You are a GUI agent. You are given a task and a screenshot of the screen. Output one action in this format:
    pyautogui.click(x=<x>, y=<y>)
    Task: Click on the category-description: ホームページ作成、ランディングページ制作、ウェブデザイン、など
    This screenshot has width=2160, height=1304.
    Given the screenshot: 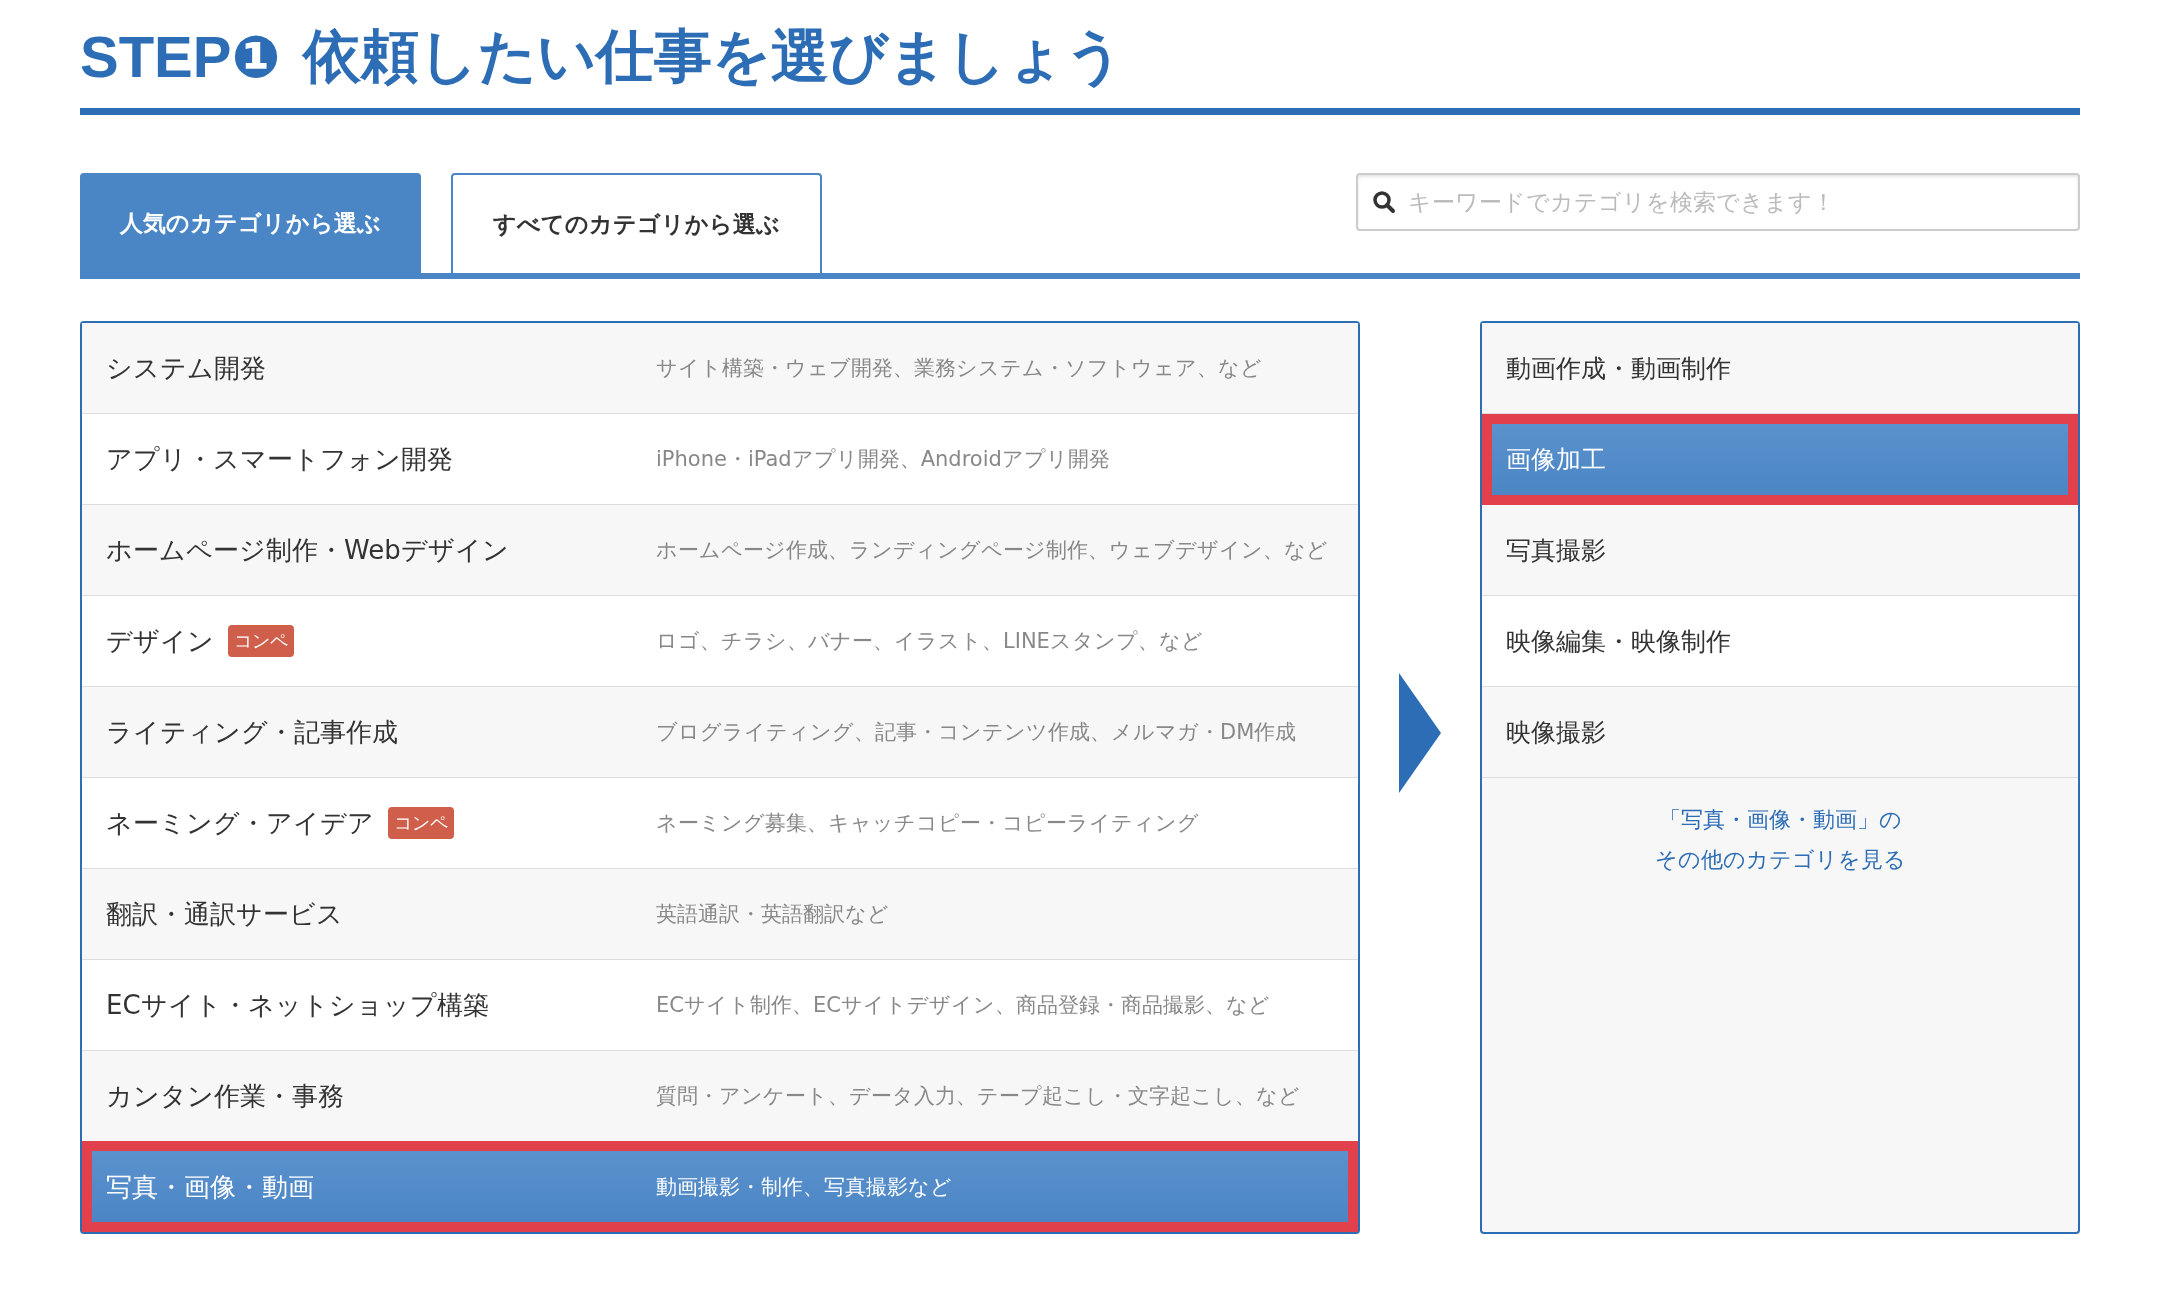 What is the action you would take?
    pyautogui.click(x=992, y=550)
    